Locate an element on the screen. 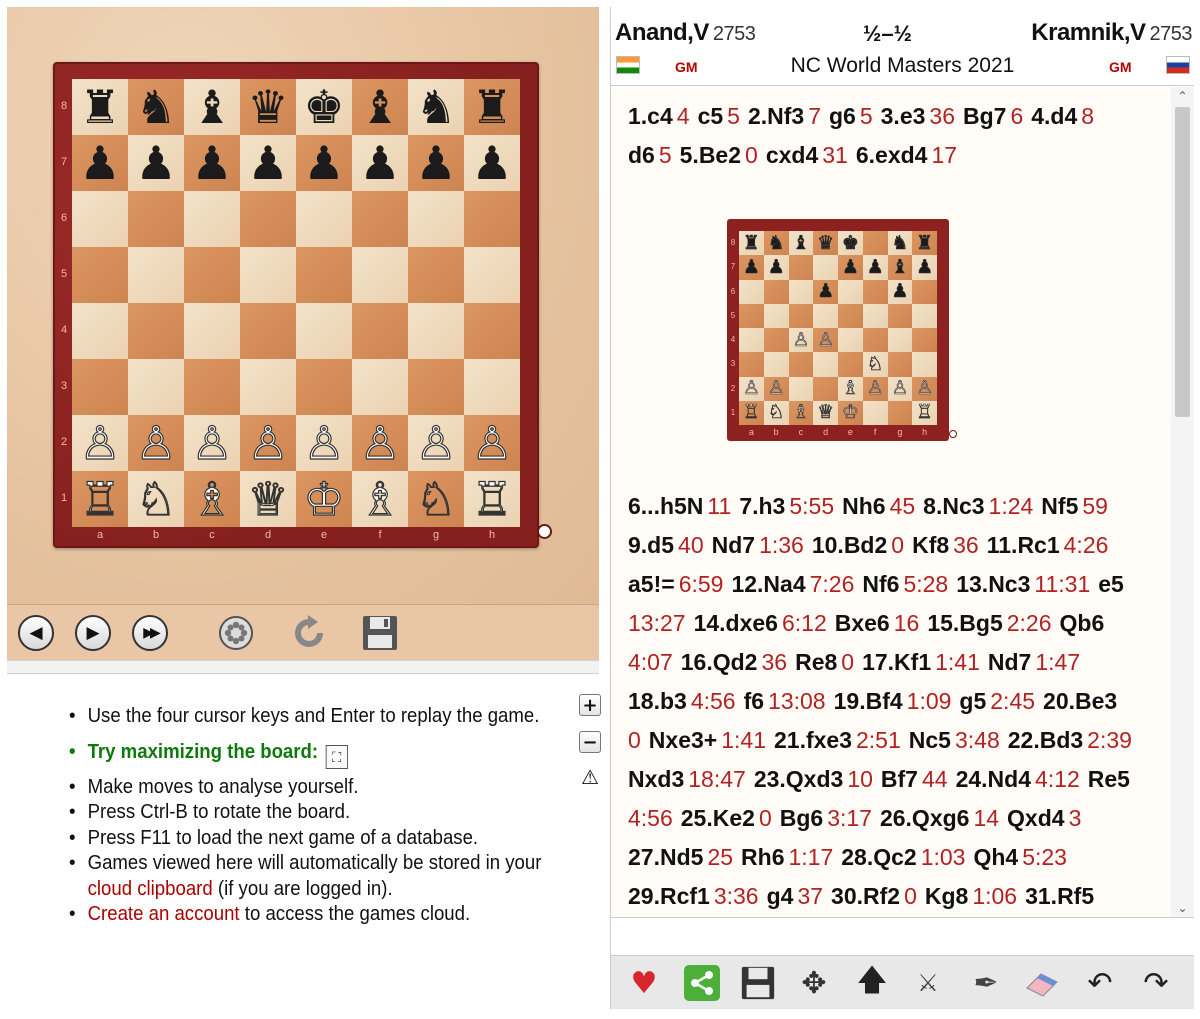 The width and height of the screenshot is (1200, 1019). move: g5 is located at coordinates (972, 701).